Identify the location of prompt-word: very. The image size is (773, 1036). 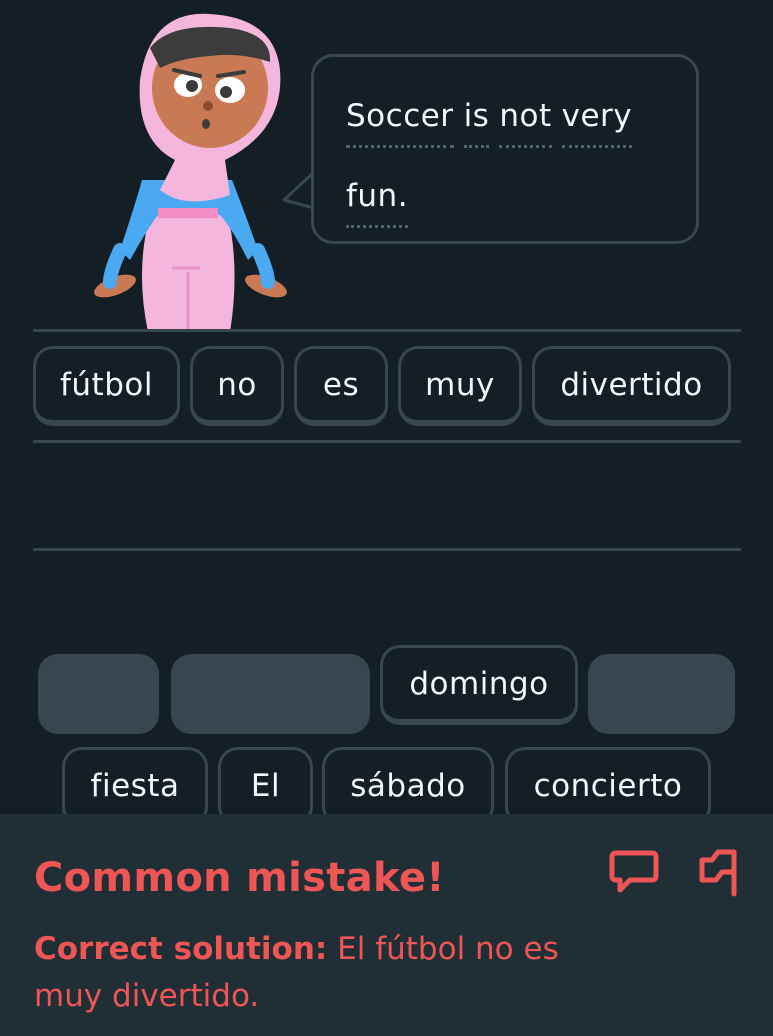
(597, 119).